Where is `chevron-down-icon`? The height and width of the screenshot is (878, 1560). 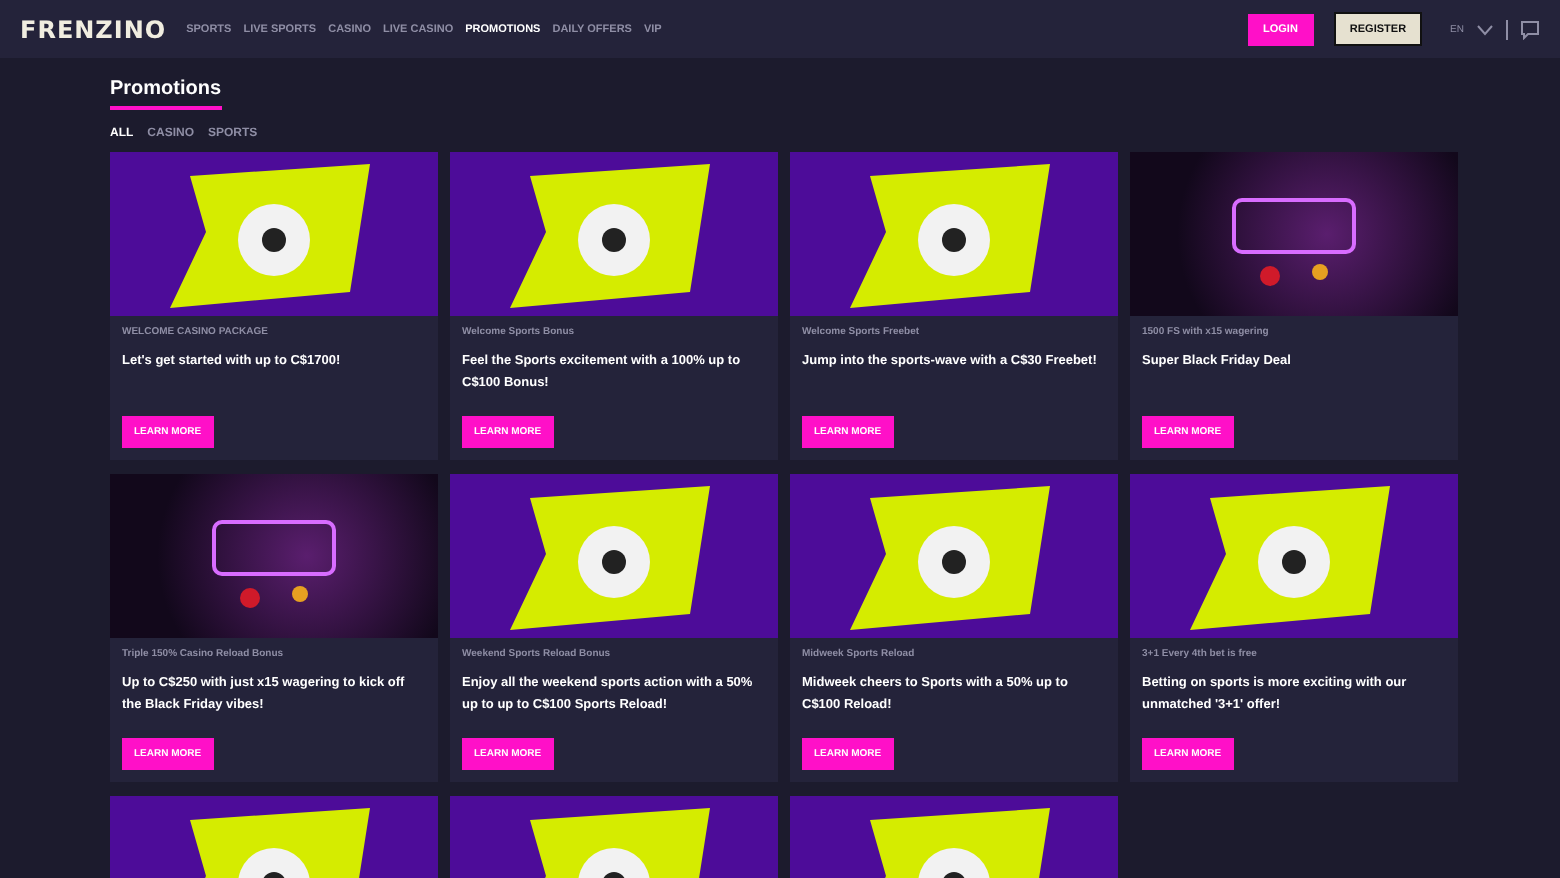 chevron-down-icon is located at coordinates (1485, 29).